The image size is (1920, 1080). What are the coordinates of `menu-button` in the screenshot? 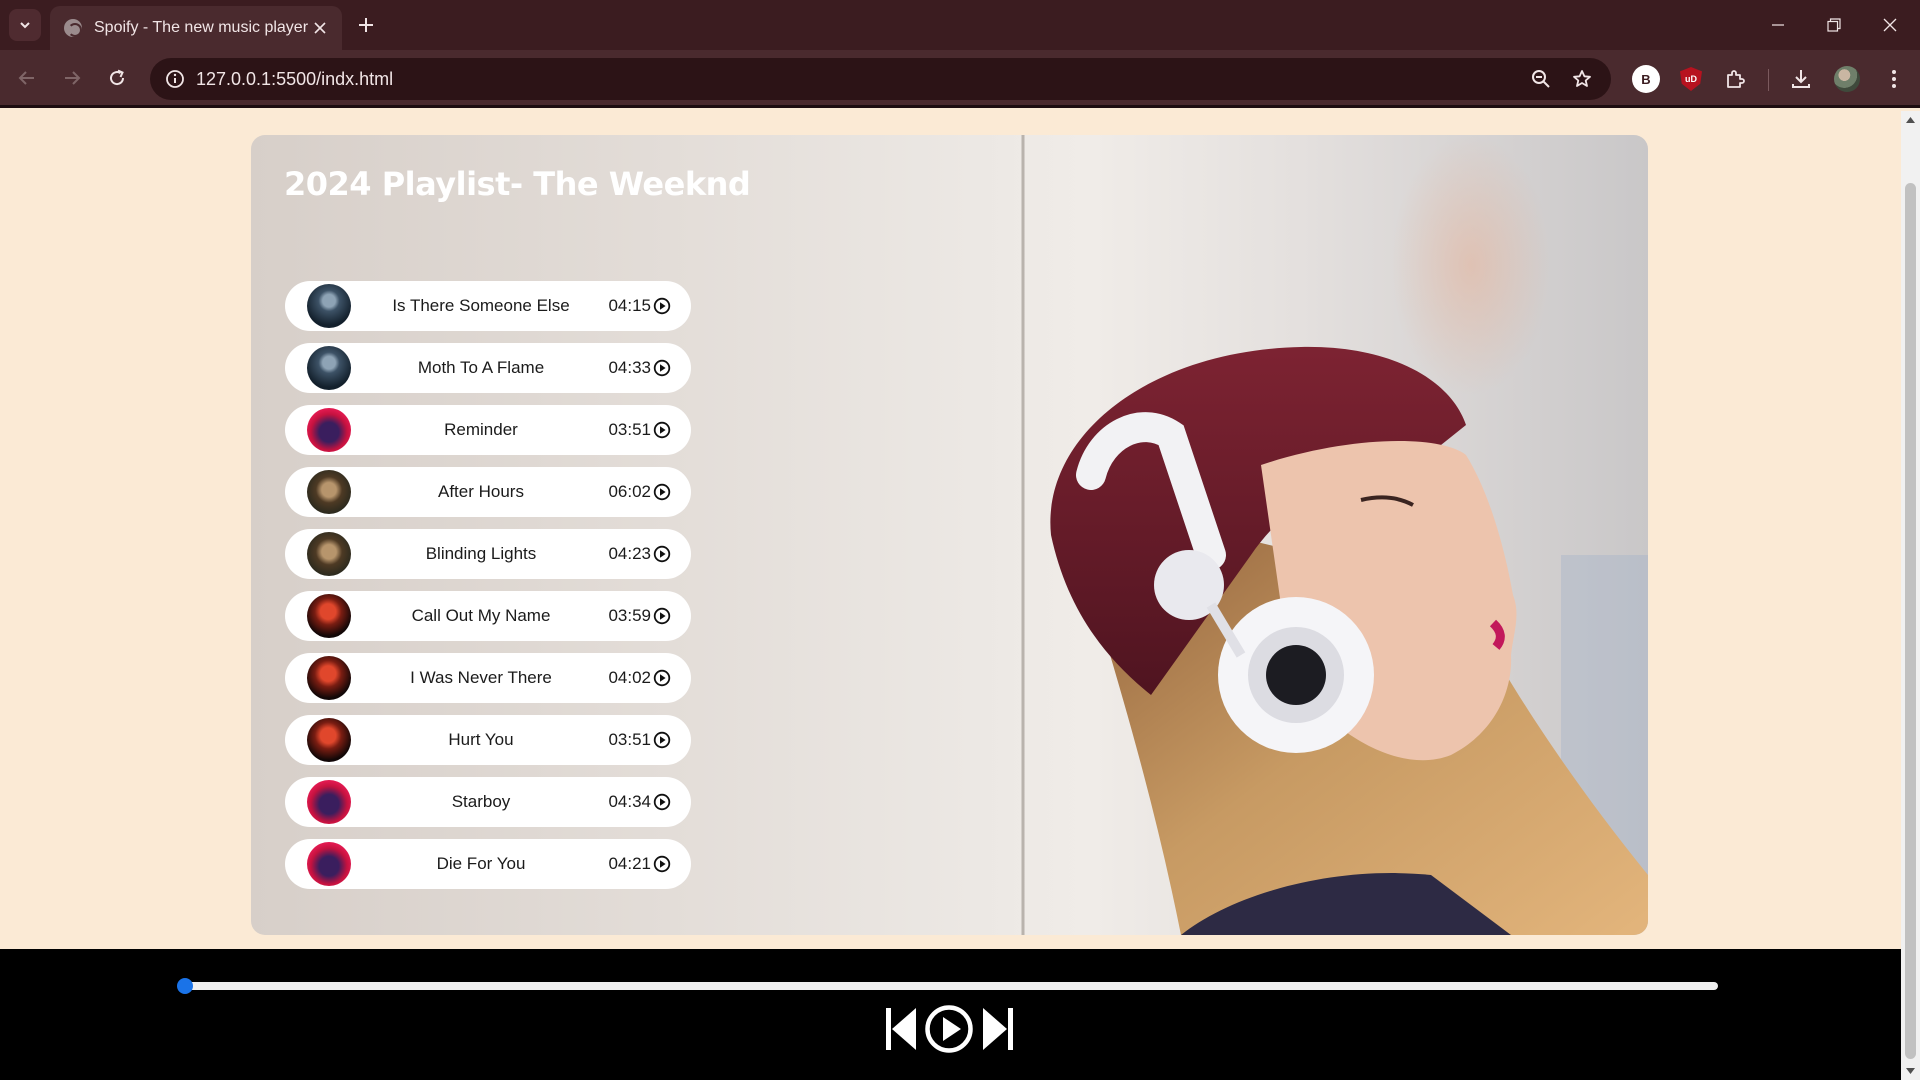 It's located at (1894, 79).